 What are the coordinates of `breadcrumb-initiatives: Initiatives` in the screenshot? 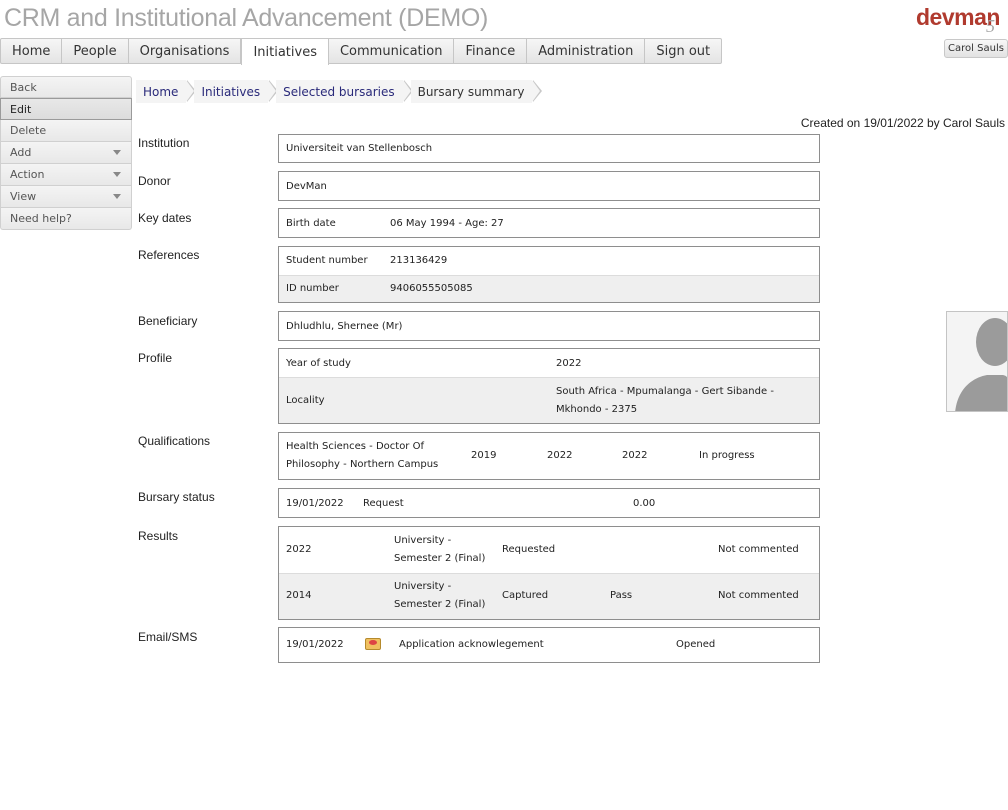 It's located at (236, 91).